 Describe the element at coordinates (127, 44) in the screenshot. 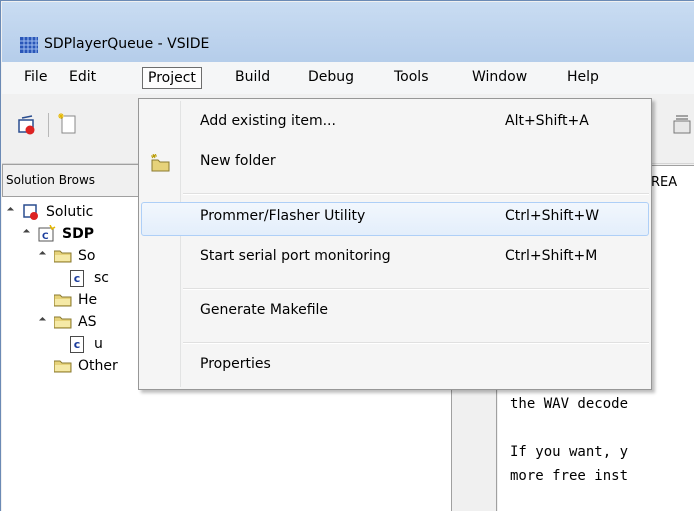

I see `window-title: SDPlayerQueue - VSIDE` at that location.